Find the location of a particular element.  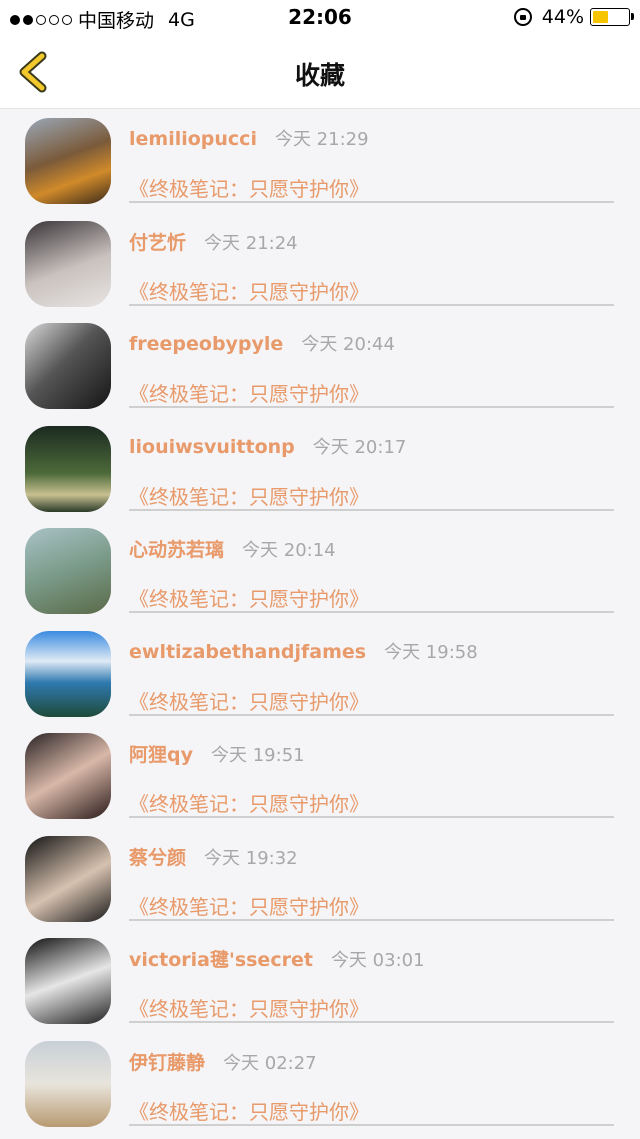

username-text: lemiliopucci is located at coordinates (193, 139).